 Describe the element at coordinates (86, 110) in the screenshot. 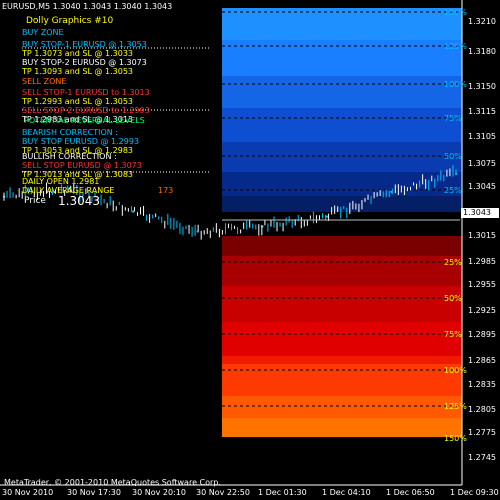

I see `sell-stop2-line: SELL STOP-2 EURUSD to 1.2993` at that location.